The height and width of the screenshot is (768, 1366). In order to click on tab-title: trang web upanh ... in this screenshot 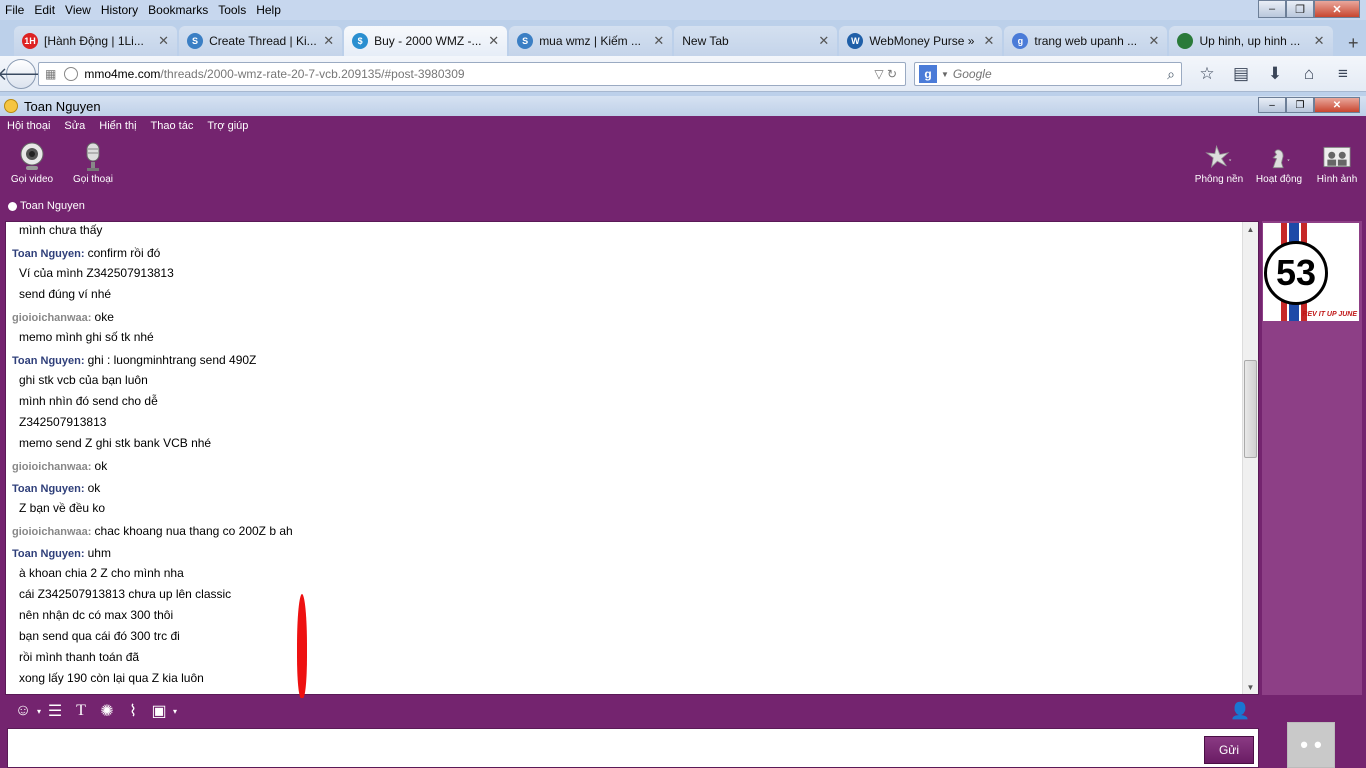, I will do `click(1086, 41)`.